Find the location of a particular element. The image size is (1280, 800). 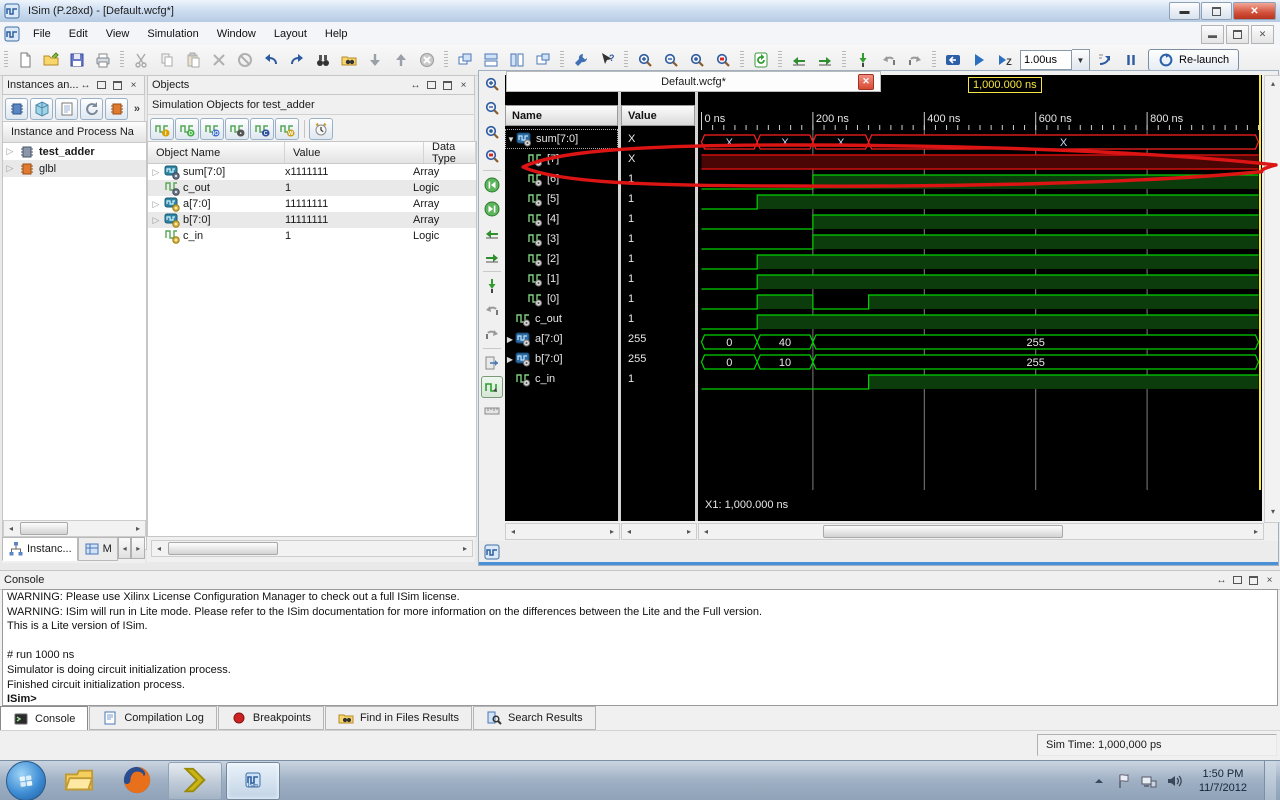

run-duration-dropdown: ▼ is located at coordinates (1081, 60).